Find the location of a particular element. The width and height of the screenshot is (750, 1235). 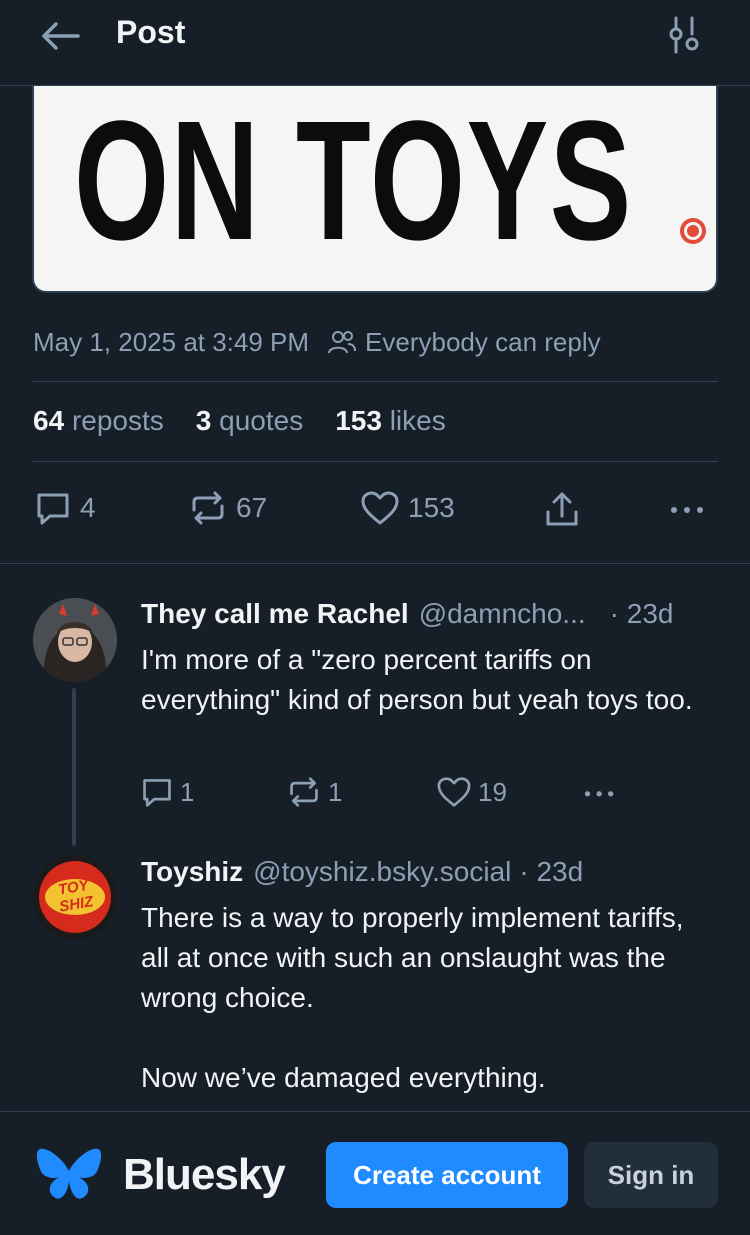

section-divider is located at coordinates (375, 563).